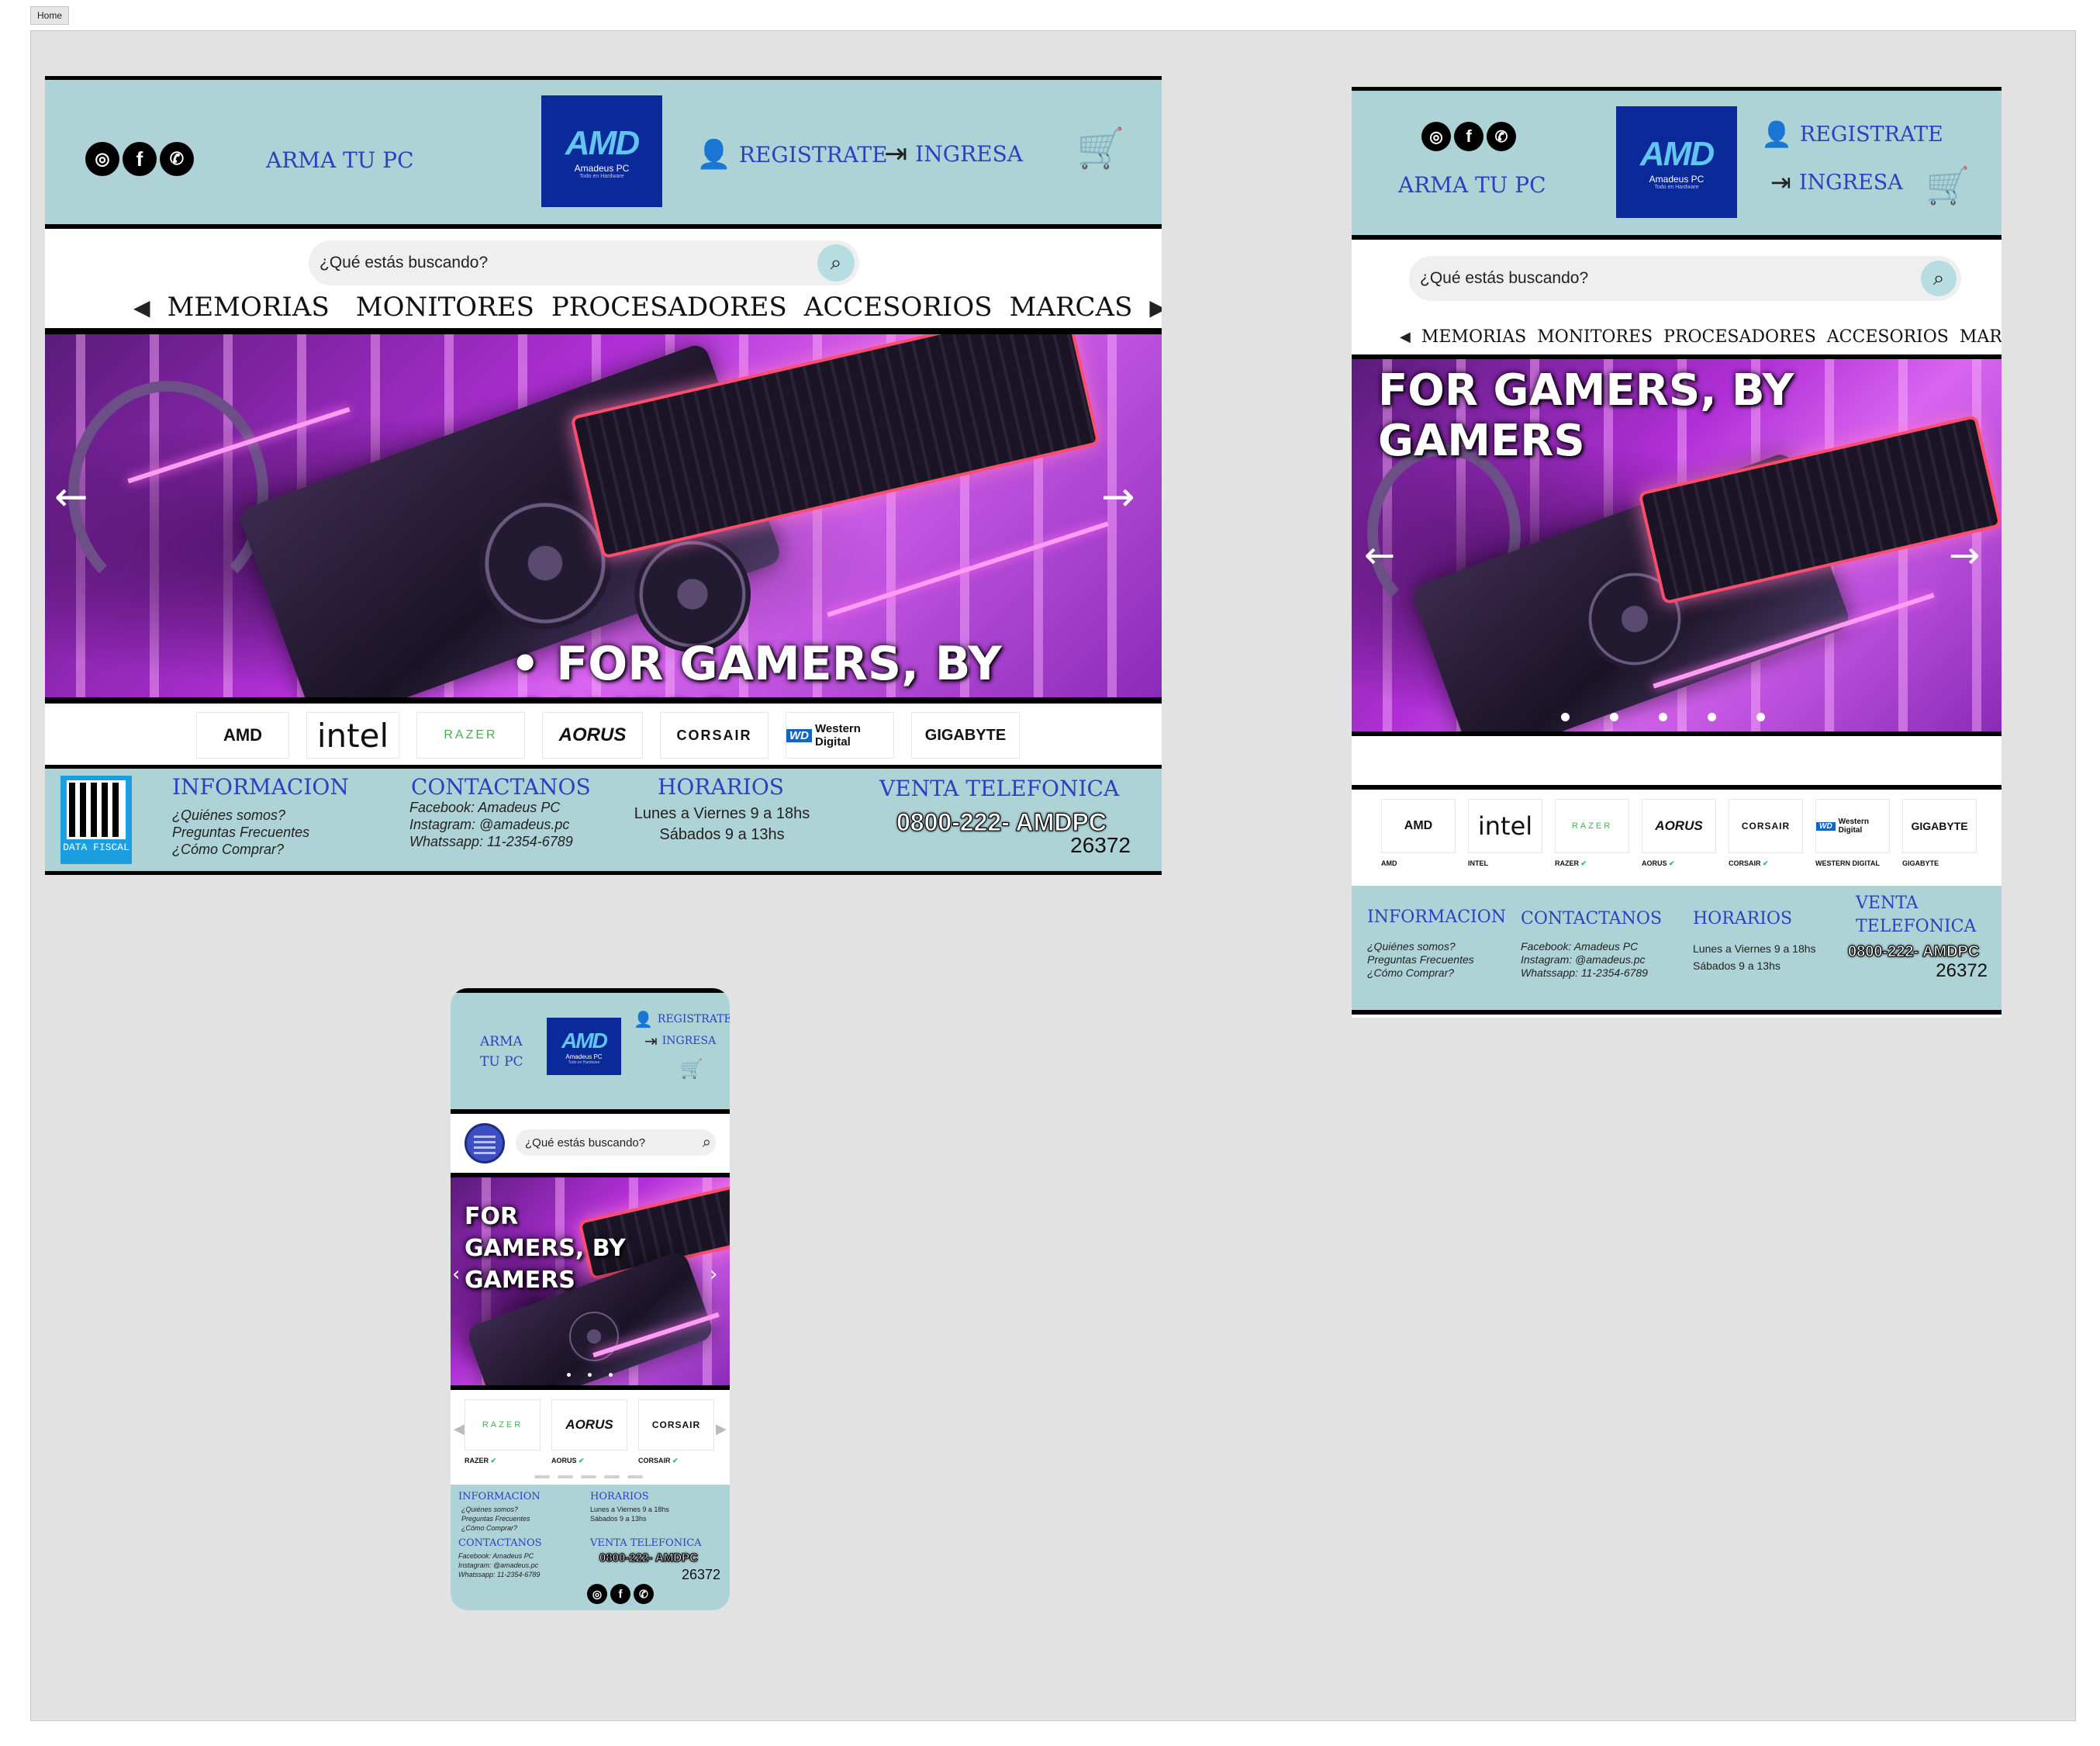 This screenshot has width=2100, height=1746. I want to click on brand-card-intel: intel INTEL, so click(1505, 833).